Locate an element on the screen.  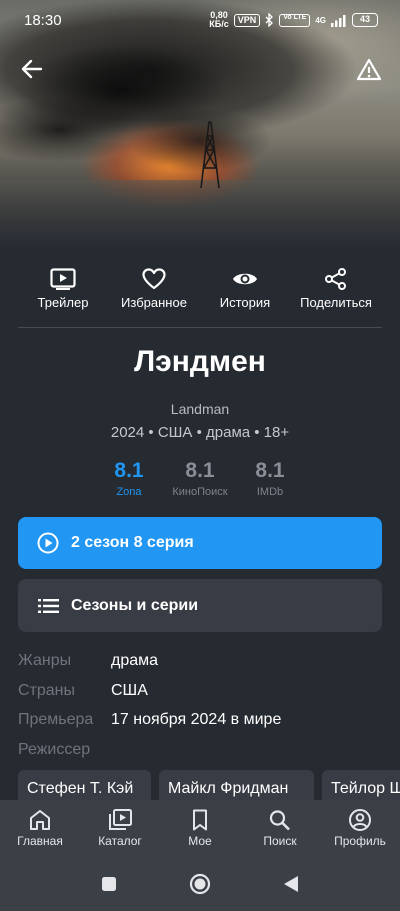
nav-home-label: Главная is located at coordinates (40, 841).